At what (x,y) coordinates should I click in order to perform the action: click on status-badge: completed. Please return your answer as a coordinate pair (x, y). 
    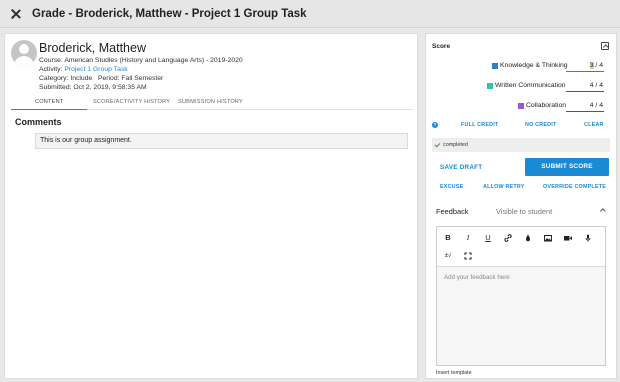
    Looking at the image, I should click on (521, 145).